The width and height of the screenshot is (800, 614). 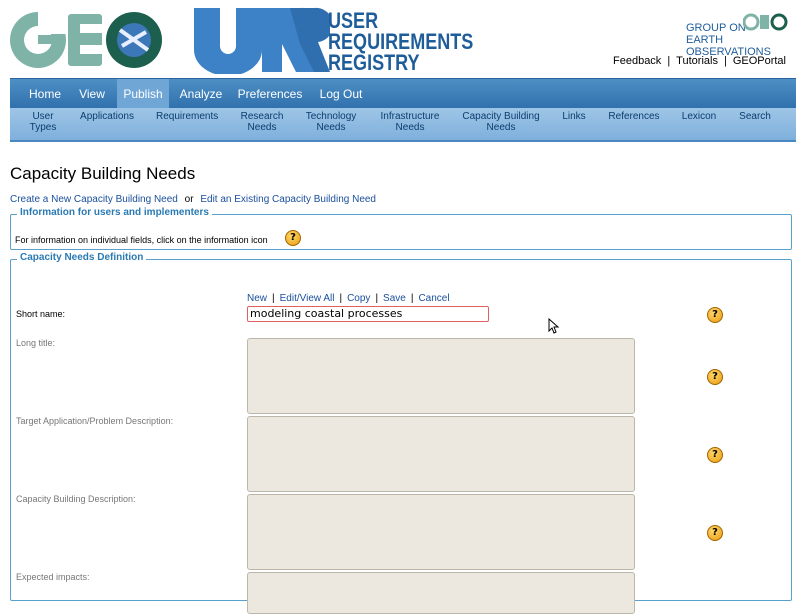 What do you see at coordinates (143, 94) in the screenshot?
I see `nav-publish: Publish` at bounding box center [143, 94].